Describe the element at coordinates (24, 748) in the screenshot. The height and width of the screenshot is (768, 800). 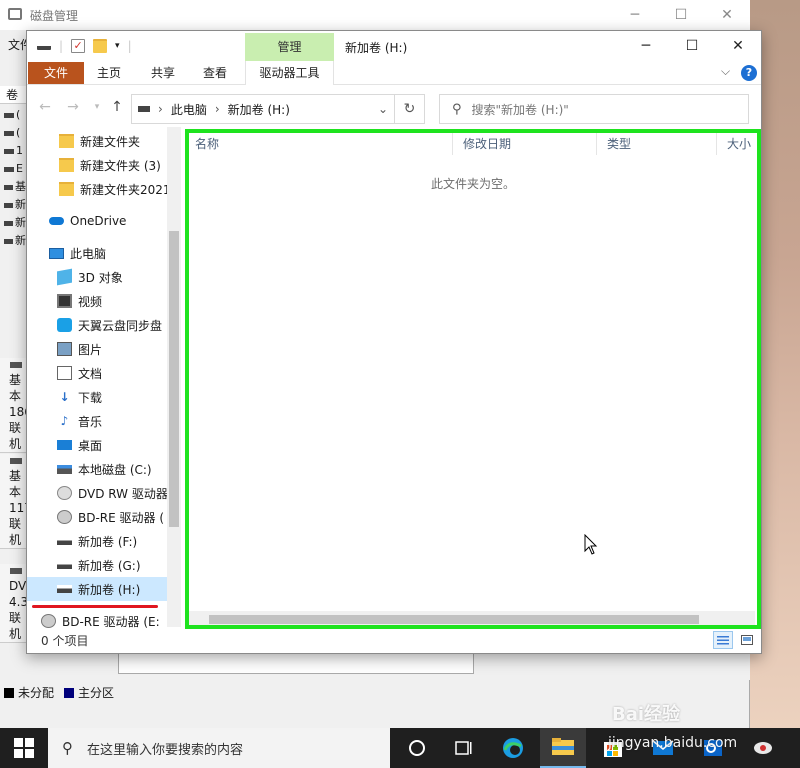
I see `windows-start-icon` at that location.